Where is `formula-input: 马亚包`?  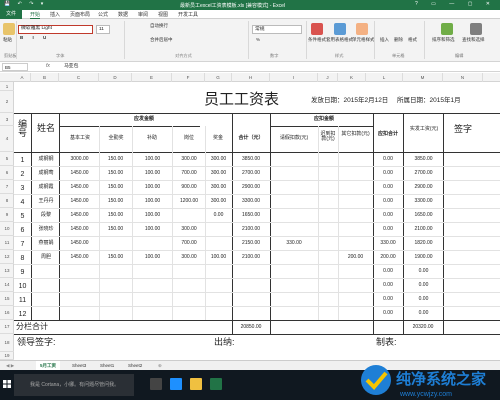
formula-input: 马亚包 is located at coordinates (71, 67).